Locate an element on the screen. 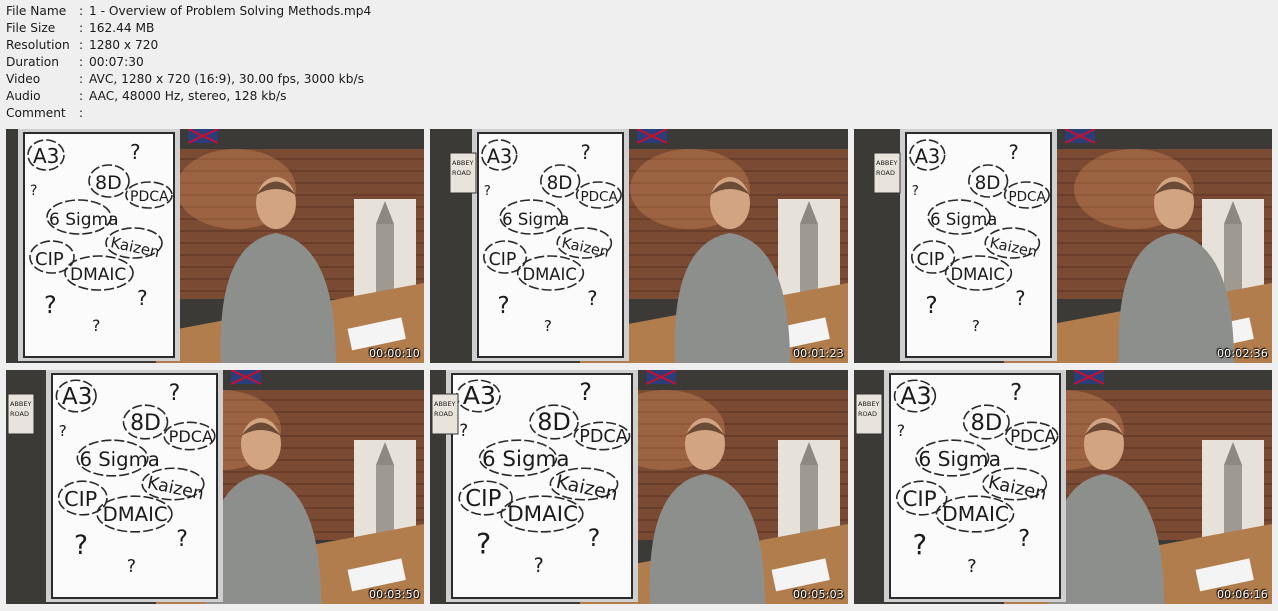 Image resolution: width=1278 pixels, height=611 pixels. info-value: 00:07:30 is located at coordinates (116, 62).